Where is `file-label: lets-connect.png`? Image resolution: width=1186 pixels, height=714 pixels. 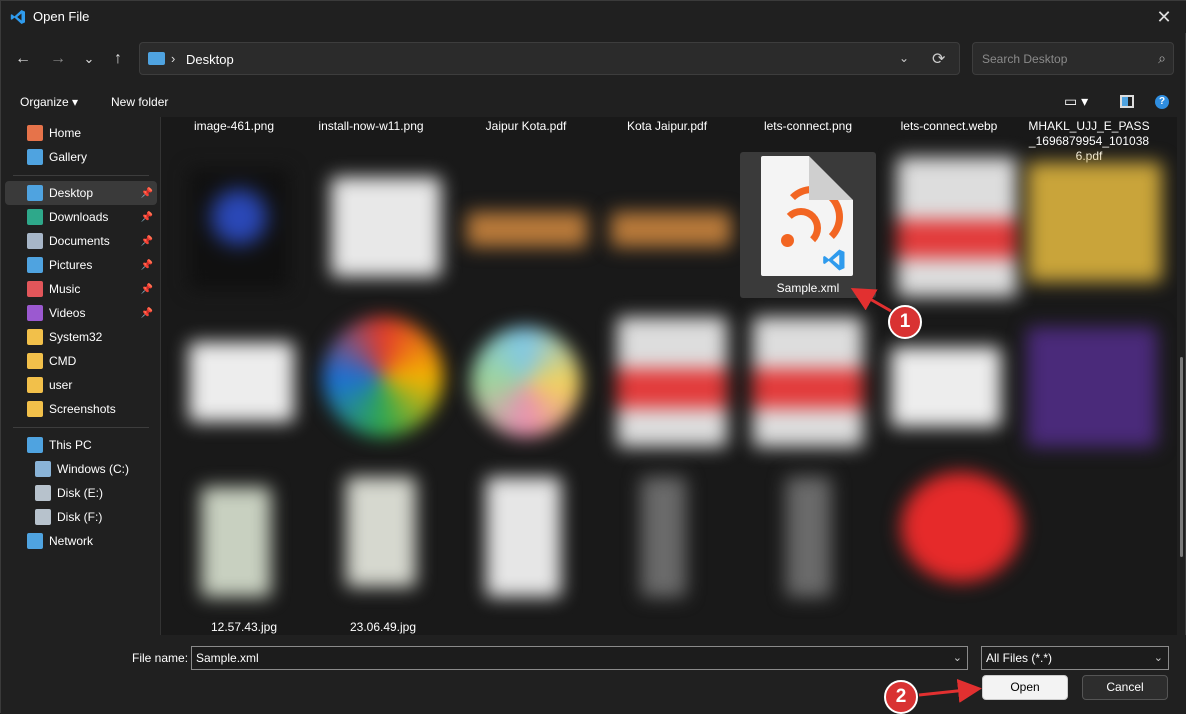
file-label: lets-connect.png is located at coordinates (808, 126).